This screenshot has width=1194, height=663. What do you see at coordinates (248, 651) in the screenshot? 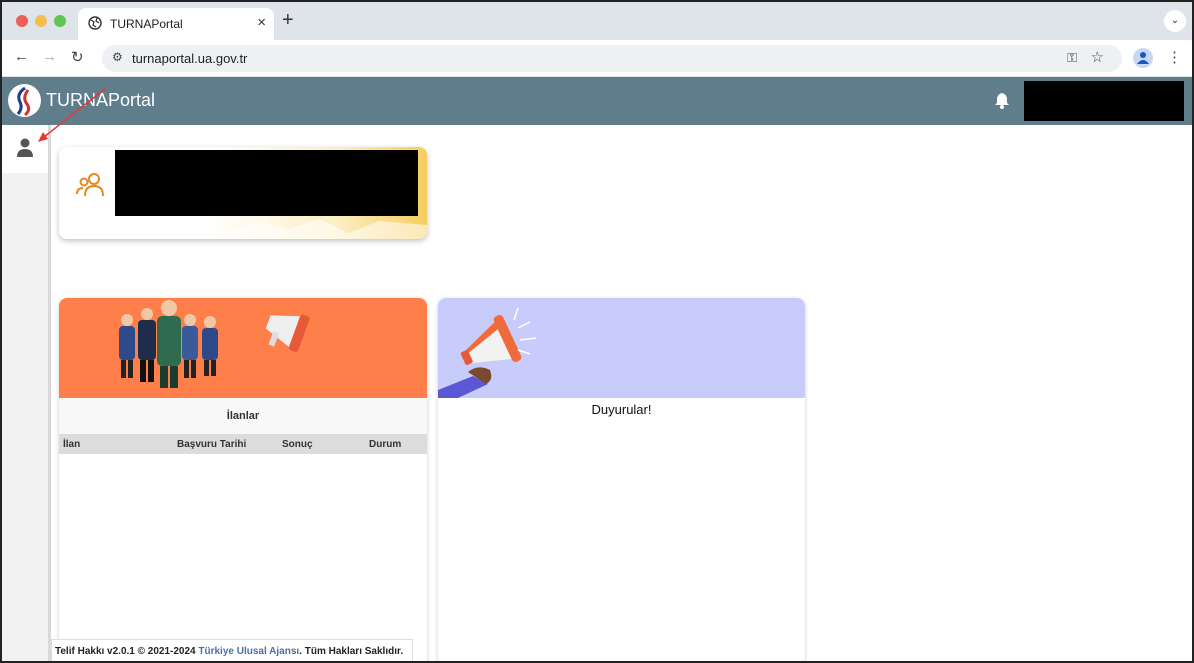
I see `footer-agency-link: Türkiye Ulusal Ajansı` at bounding box center [248, 651].